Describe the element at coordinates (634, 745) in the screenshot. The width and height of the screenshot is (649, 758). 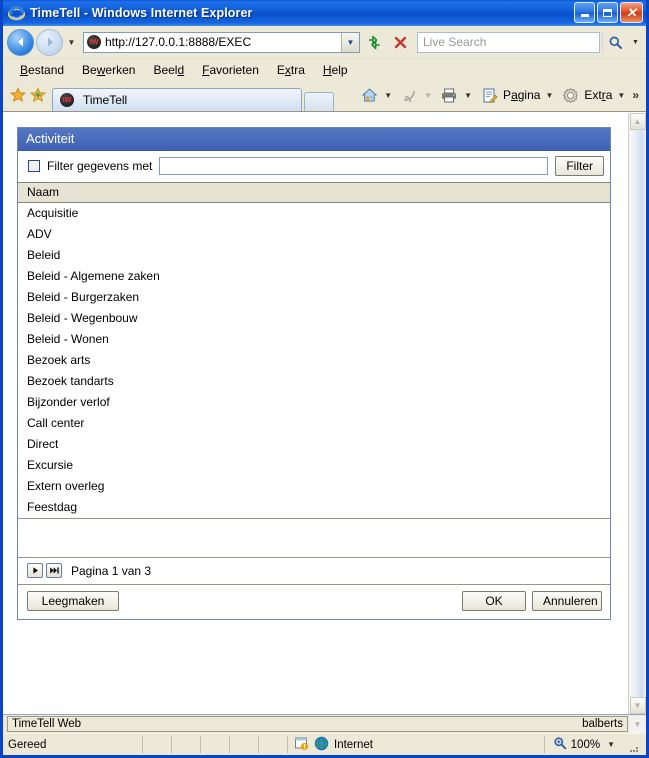
I see `resize-grip-icon` at that location.